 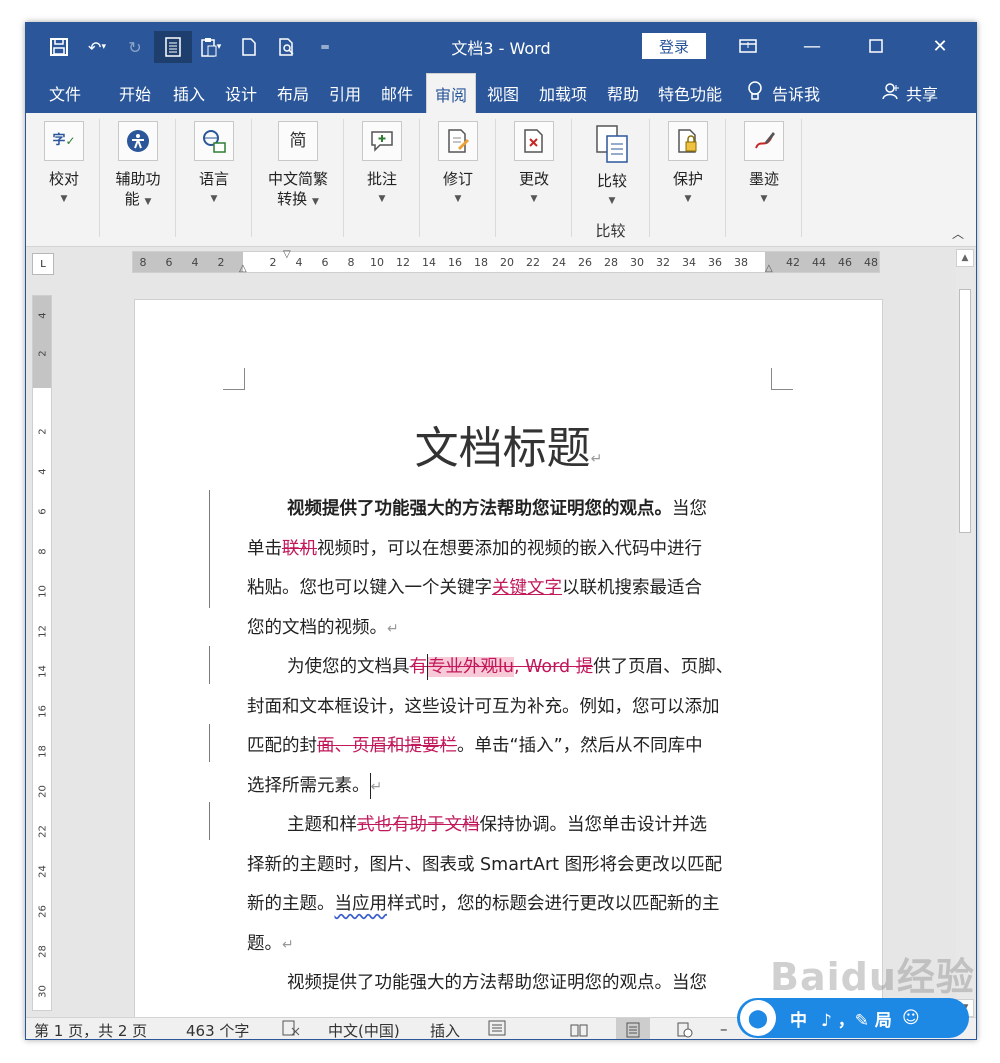 I want to click on vertical-ruler-tick-label: 18, so click(x=43, y=751).